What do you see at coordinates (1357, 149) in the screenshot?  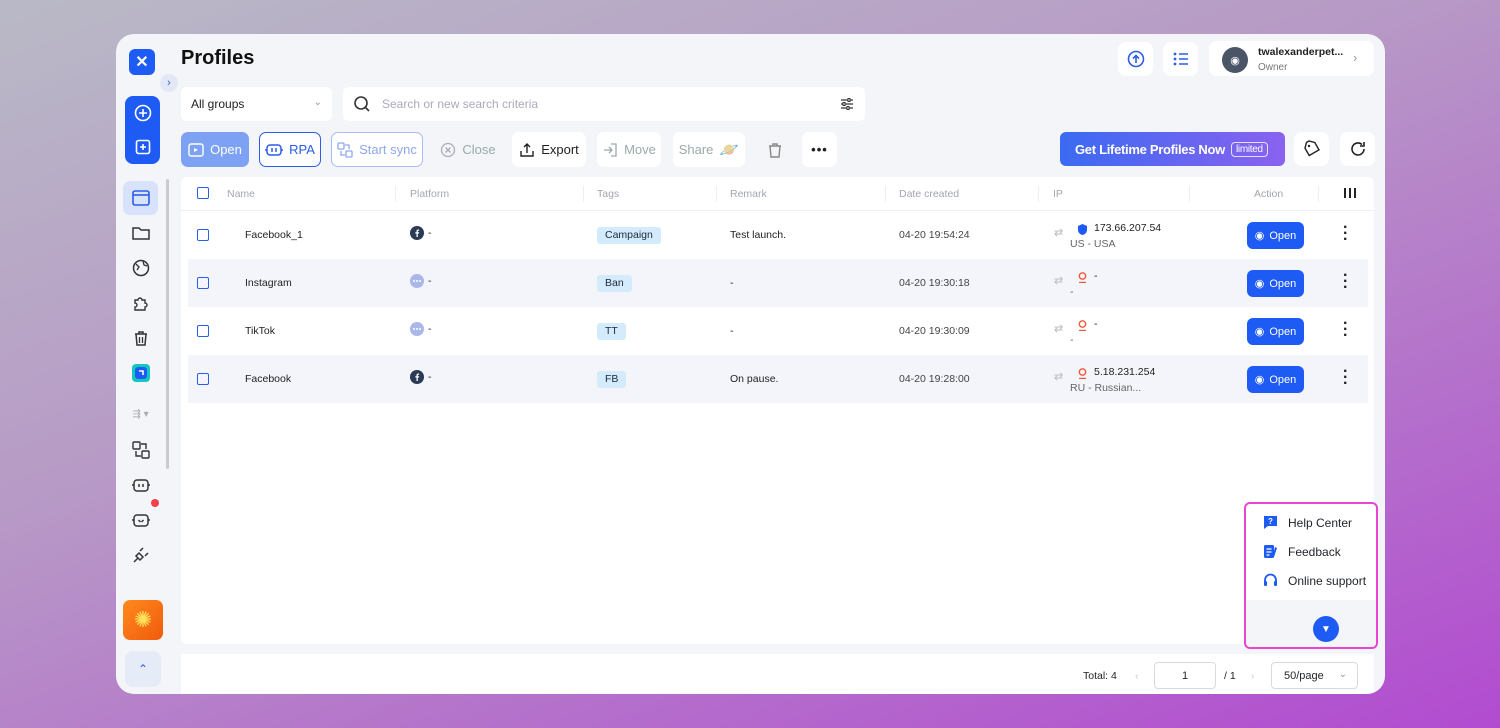 I see `refresh-icon` at bounding box center [1357, 149].